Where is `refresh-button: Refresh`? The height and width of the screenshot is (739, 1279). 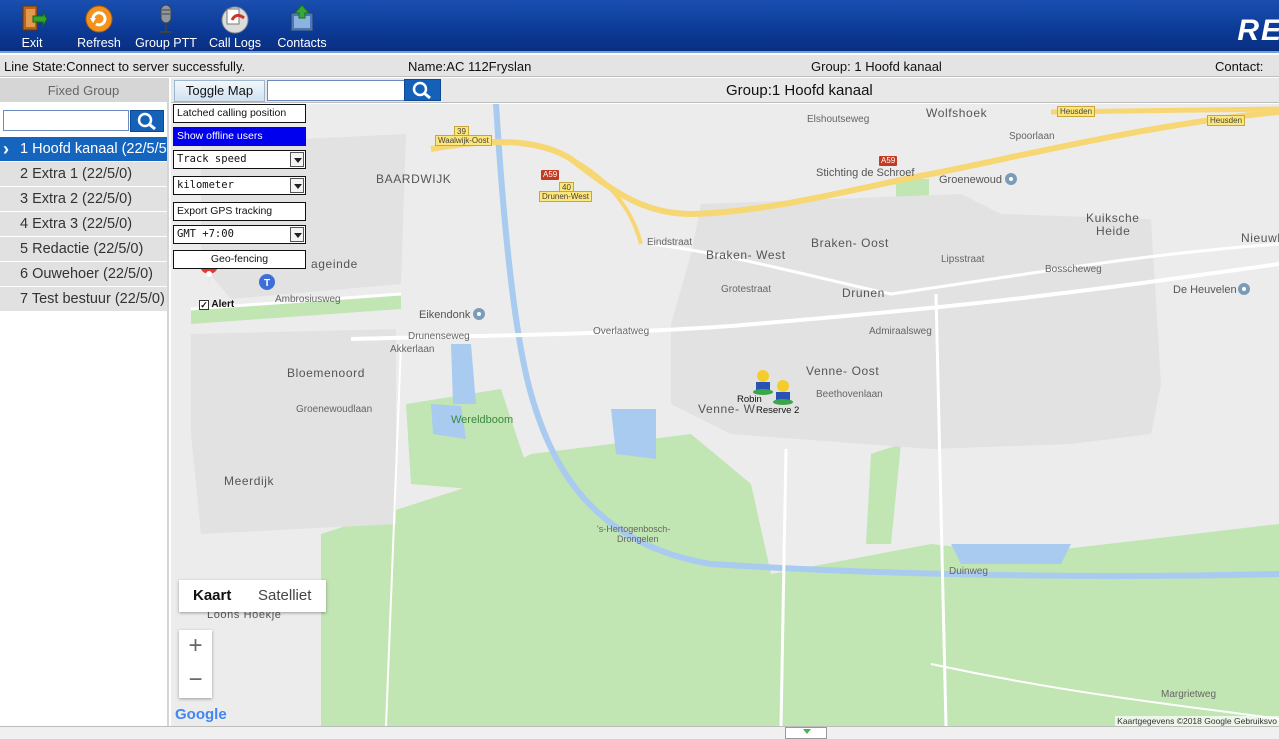 refresh-button: Refresh is located at coordinates (99, 27).